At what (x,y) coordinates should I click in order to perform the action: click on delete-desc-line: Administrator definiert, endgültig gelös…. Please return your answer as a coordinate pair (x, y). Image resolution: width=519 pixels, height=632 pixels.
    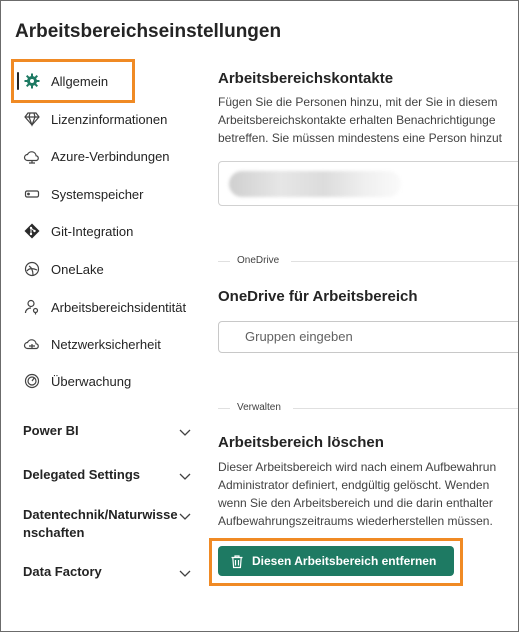
    Looking at the image, I should click on (354, 485).